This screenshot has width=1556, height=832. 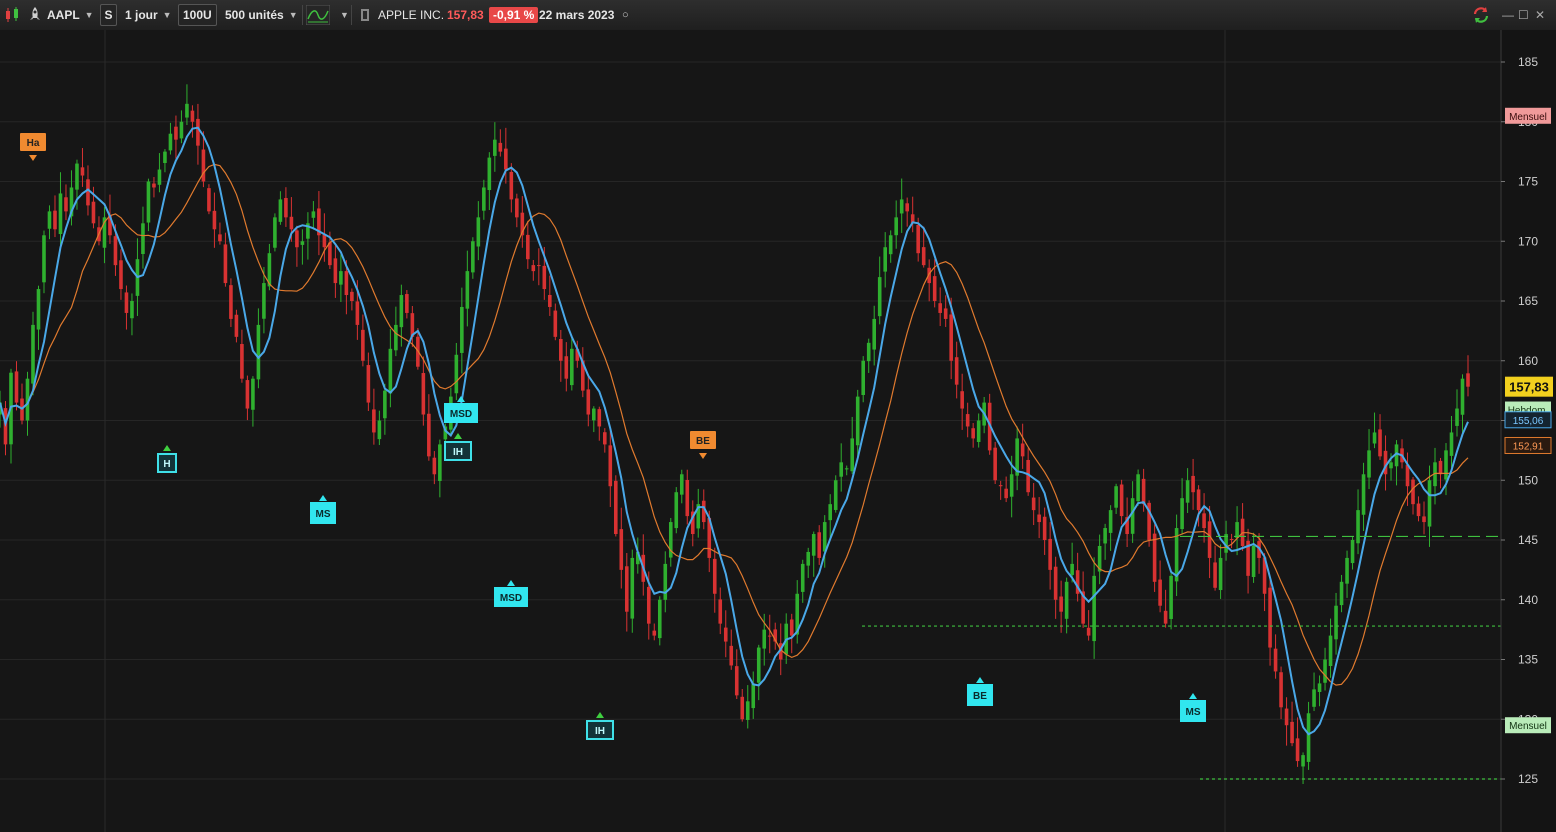 I want to click on lot-button: 100U, so click(x=197, y=15).